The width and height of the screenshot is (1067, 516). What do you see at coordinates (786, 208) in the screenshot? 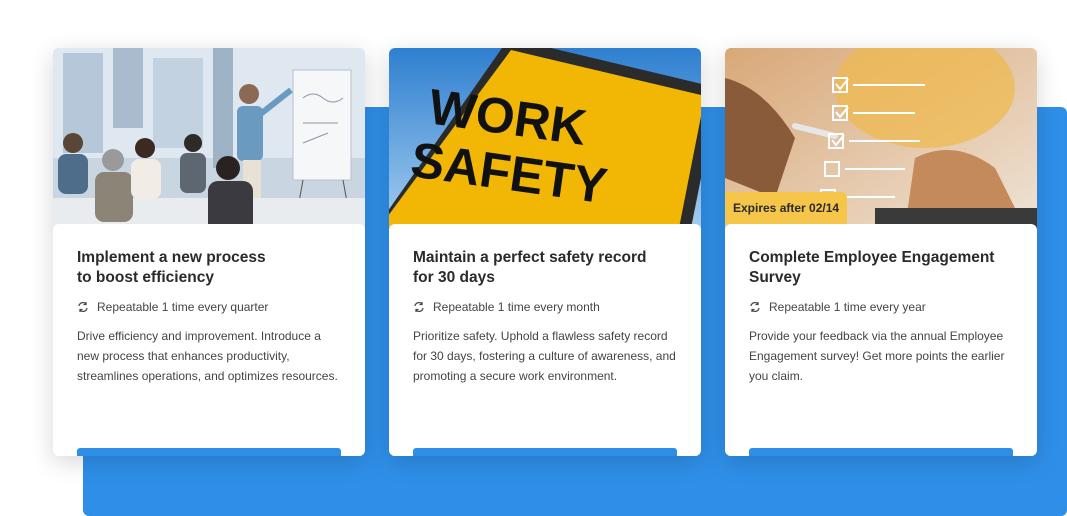
I see `expires-badge: Expires after 02/14` at bounding box center [786, 208].